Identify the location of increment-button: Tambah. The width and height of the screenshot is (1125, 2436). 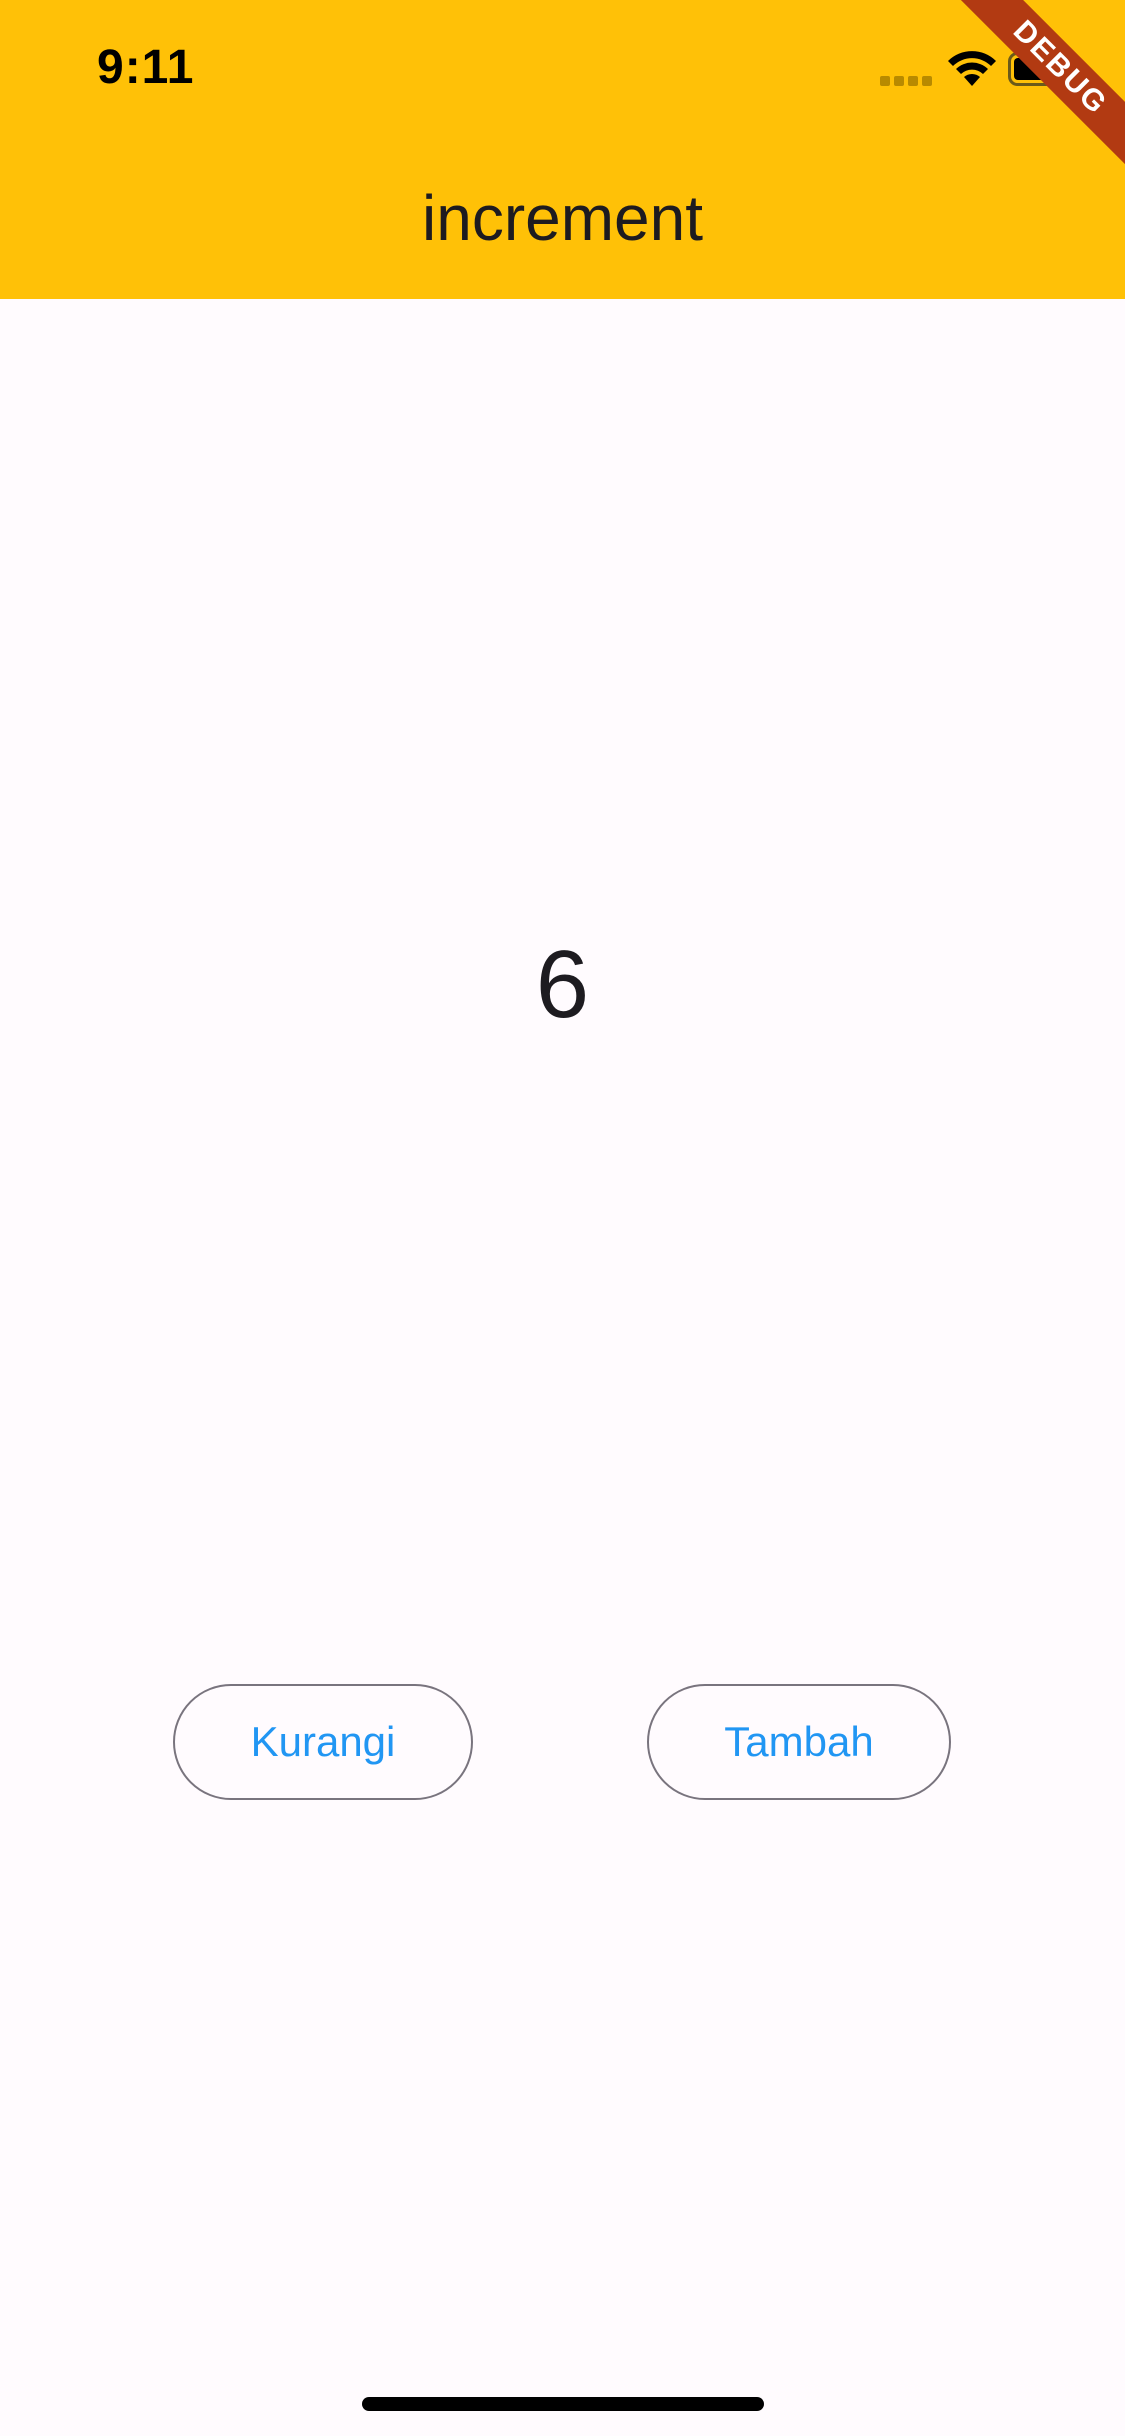
(799, 1742).